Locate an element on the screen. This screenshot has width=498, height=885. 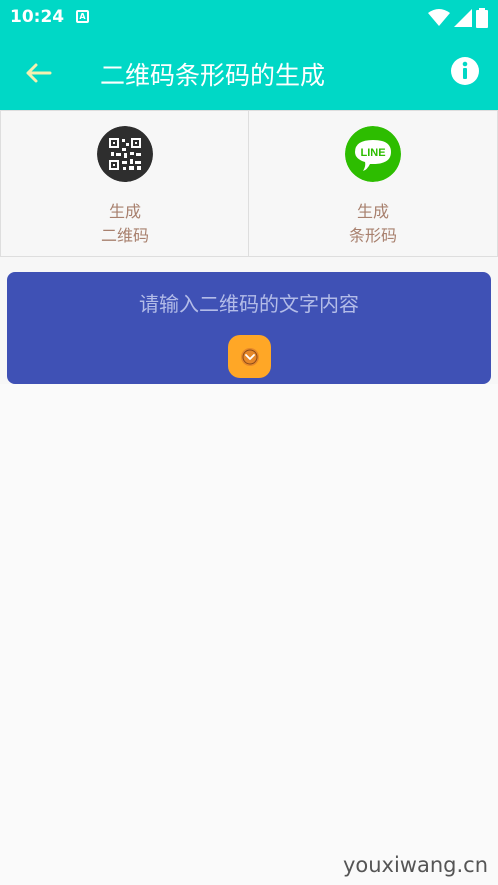
generate-barcode-tile: LINE 生成 条形码 is located at coordinates (373, 184).